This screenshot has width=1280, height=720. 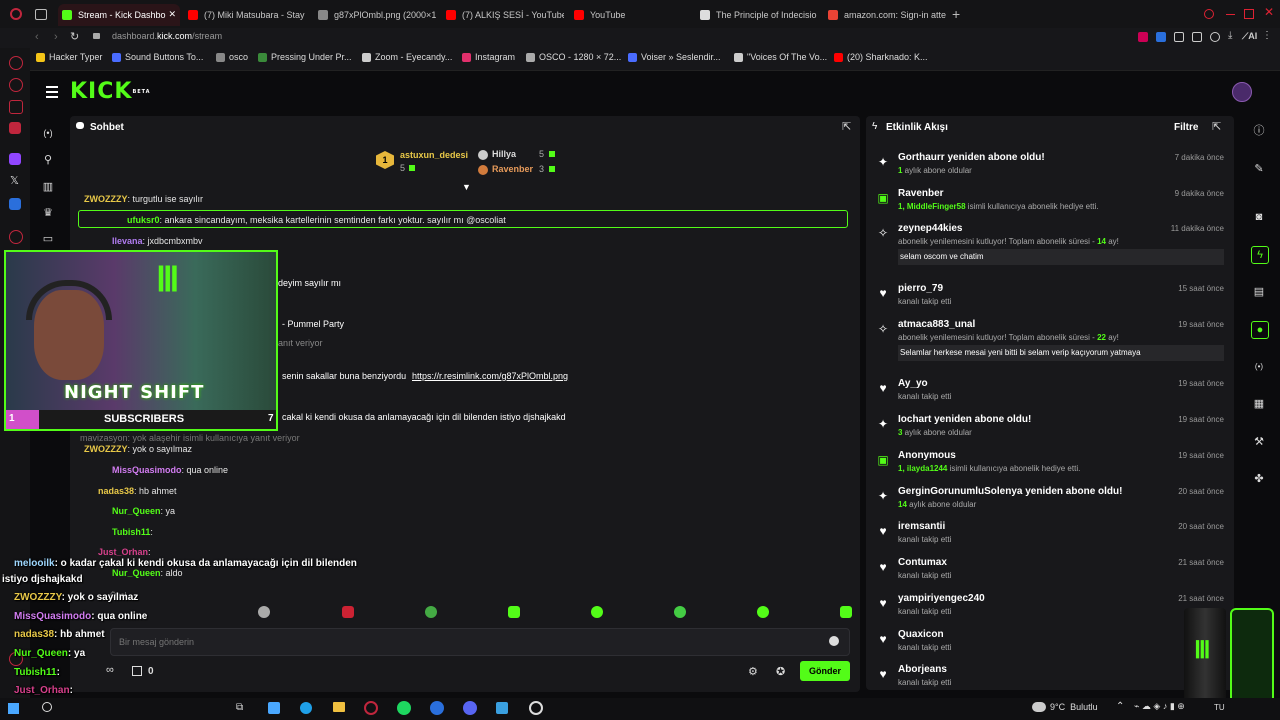 I want to click on search-icon, so click(x=47, y=707).